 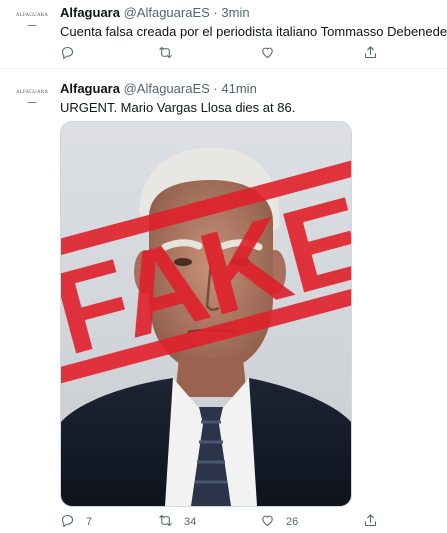 What do you see at coordinates (238, 88) in the screenshot?
I see `tweet-timestamp: 41min` at bounding box center [238, 88].